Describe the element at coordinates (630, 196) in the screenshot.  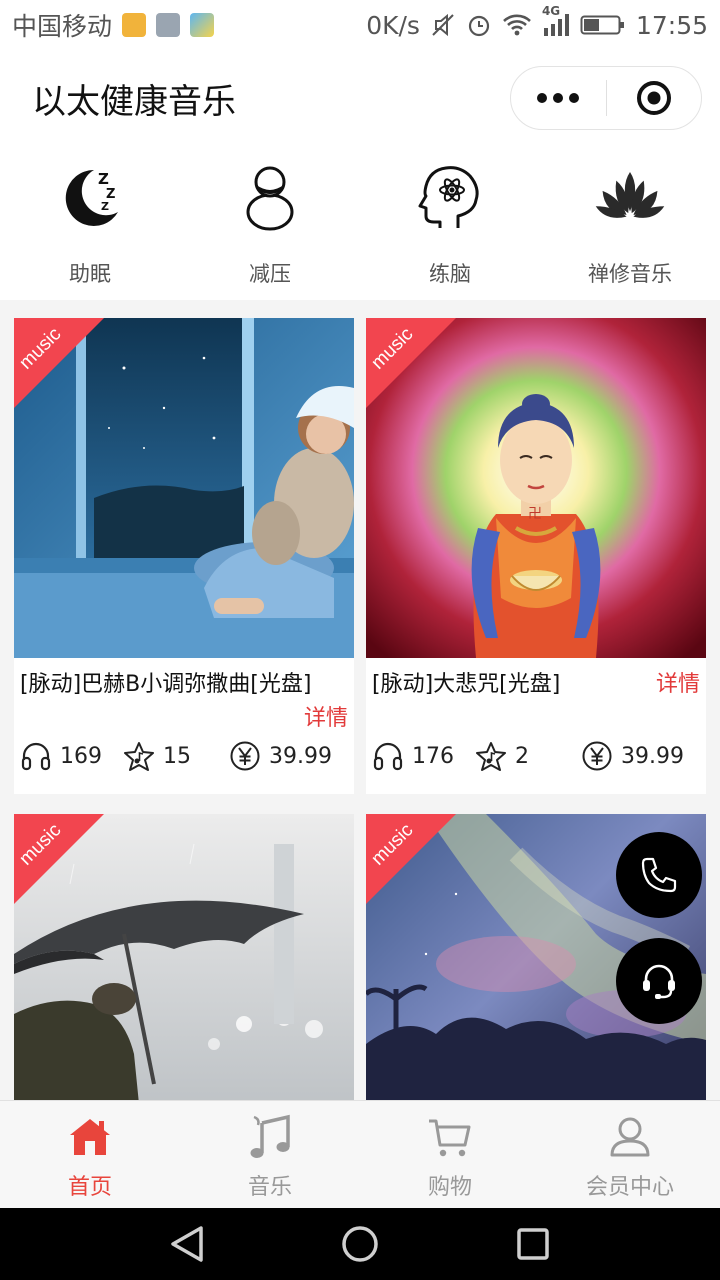
I see `lotus-icon` at that location.